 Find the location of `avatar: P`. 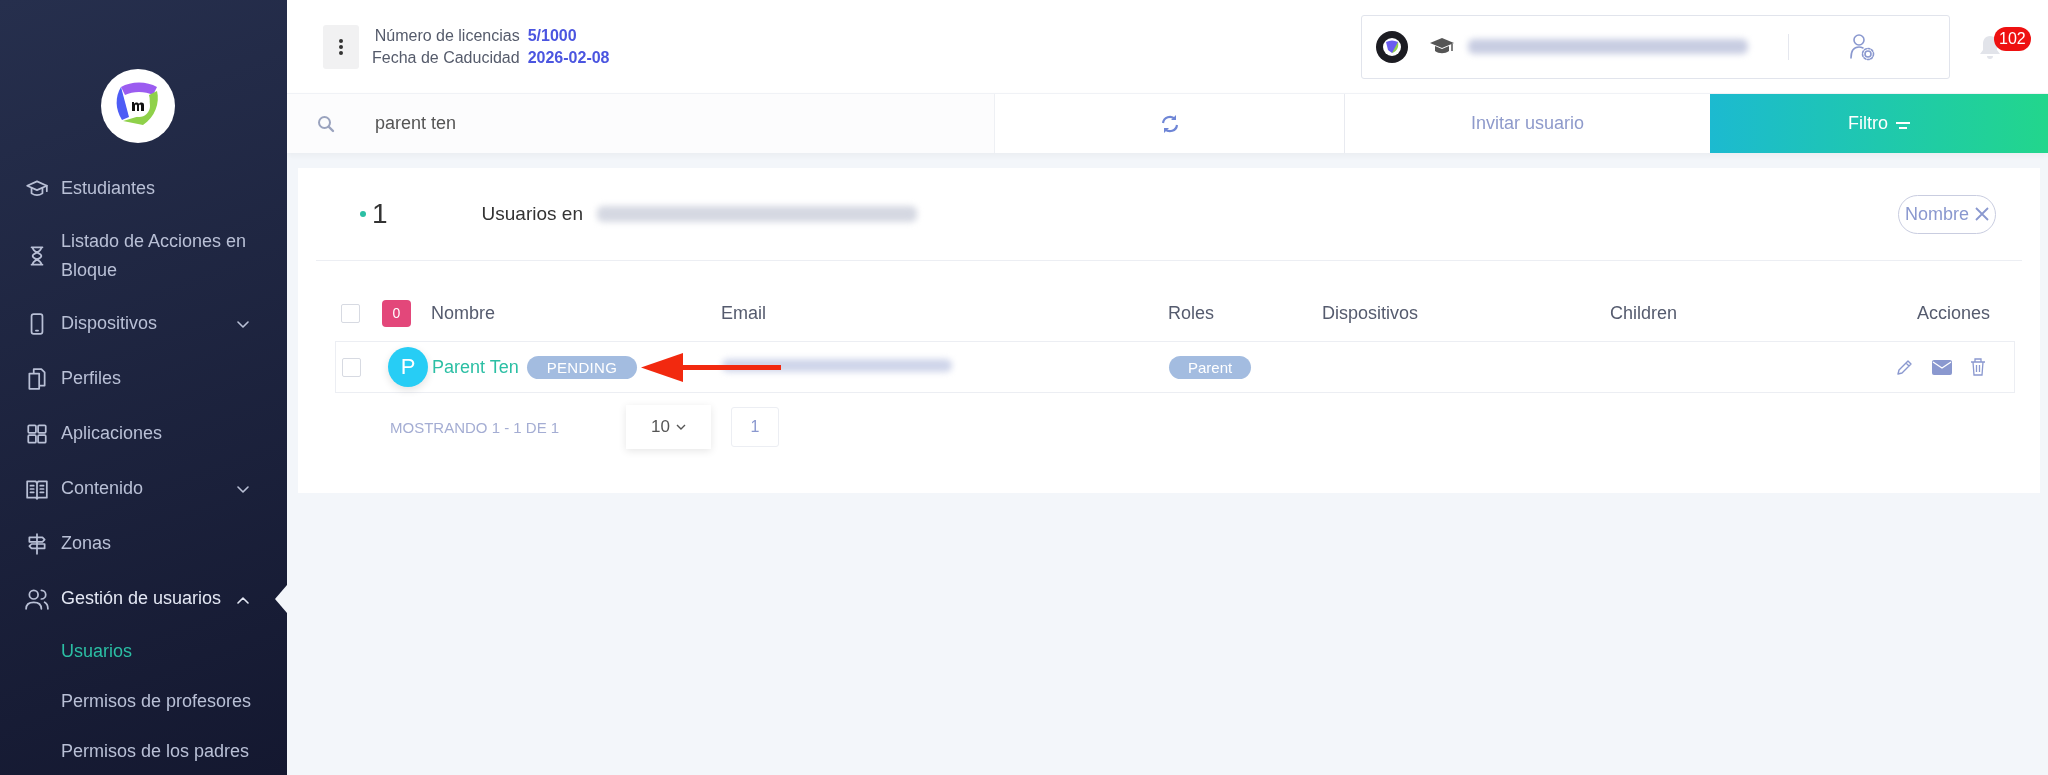

avatar: P is located at coordinates (408, 367).